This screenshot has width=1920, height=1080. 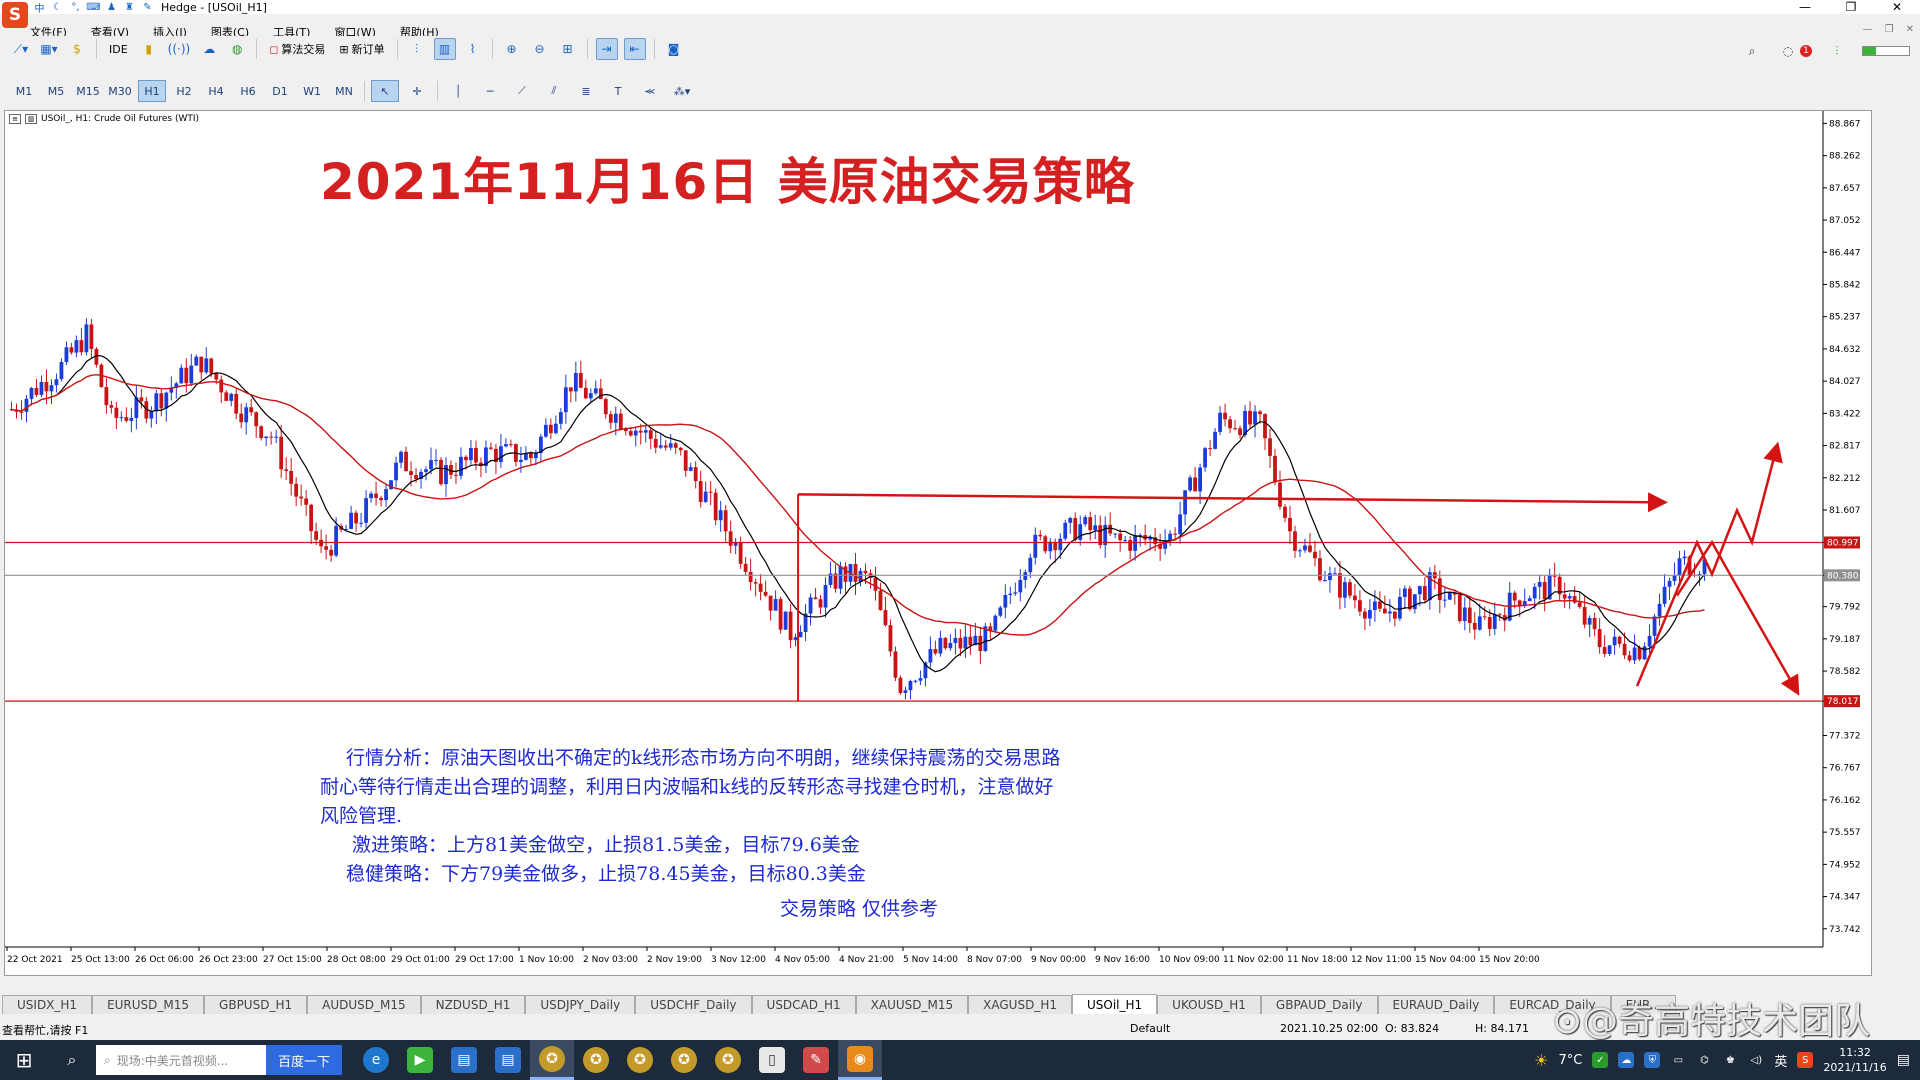 I want to click on moon-icon: ☾, so click(x=57, y=7).